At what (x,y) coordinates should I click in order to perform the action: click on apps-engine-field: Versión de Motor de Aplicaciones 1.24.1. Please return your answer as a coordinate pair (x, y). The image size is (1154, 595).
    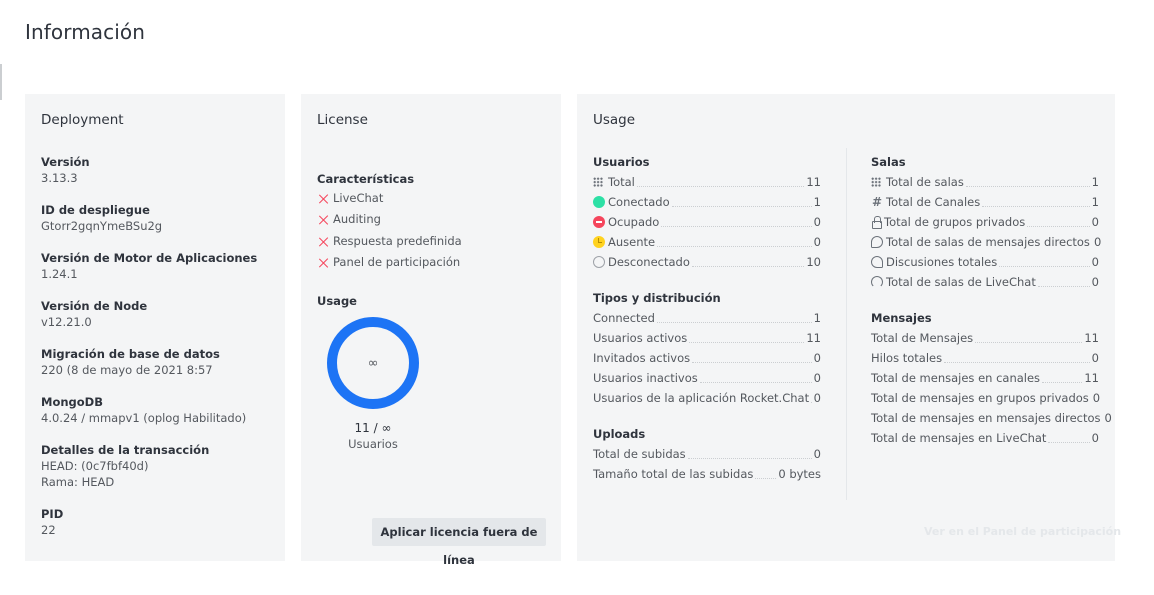
    Looking at the image, I should click on (158, 266).